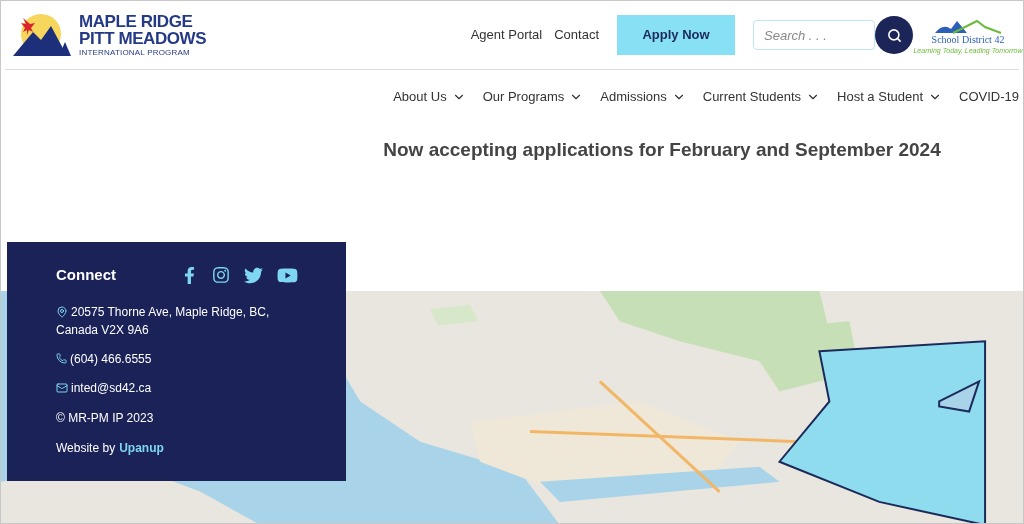  What do you see at coordinates (676, 35) in the screenshot?
I see `apply-button: Apply Now` at bounding box center [676, 35].